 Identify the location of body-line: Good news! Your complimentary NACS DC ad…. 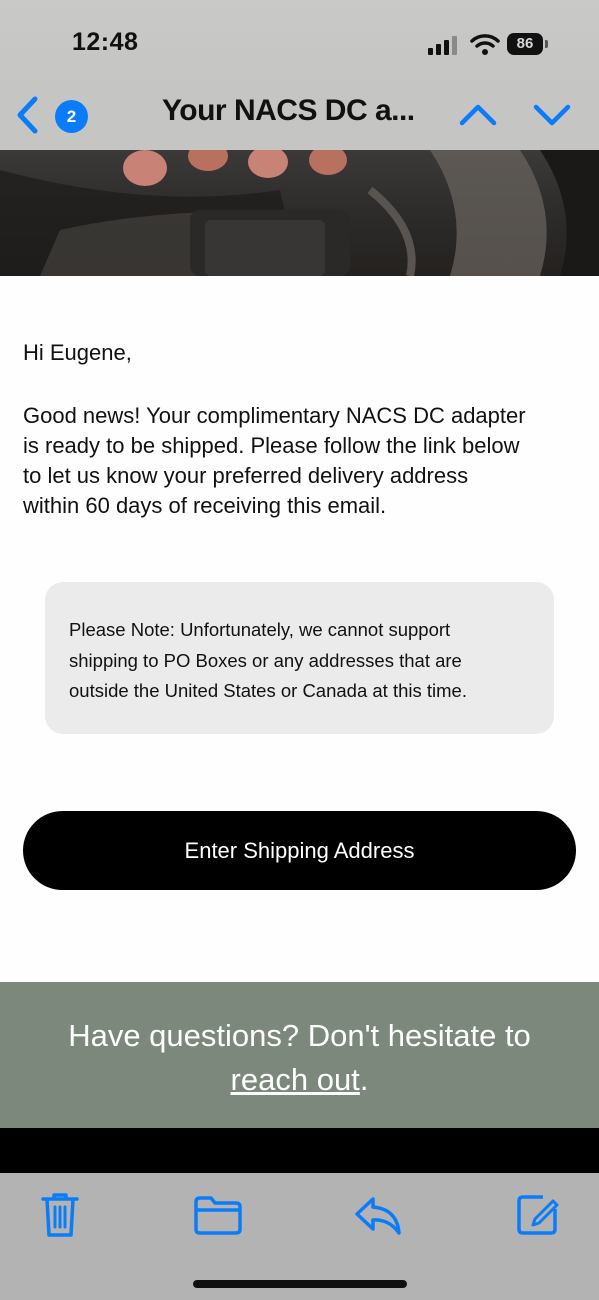
(274, 415).